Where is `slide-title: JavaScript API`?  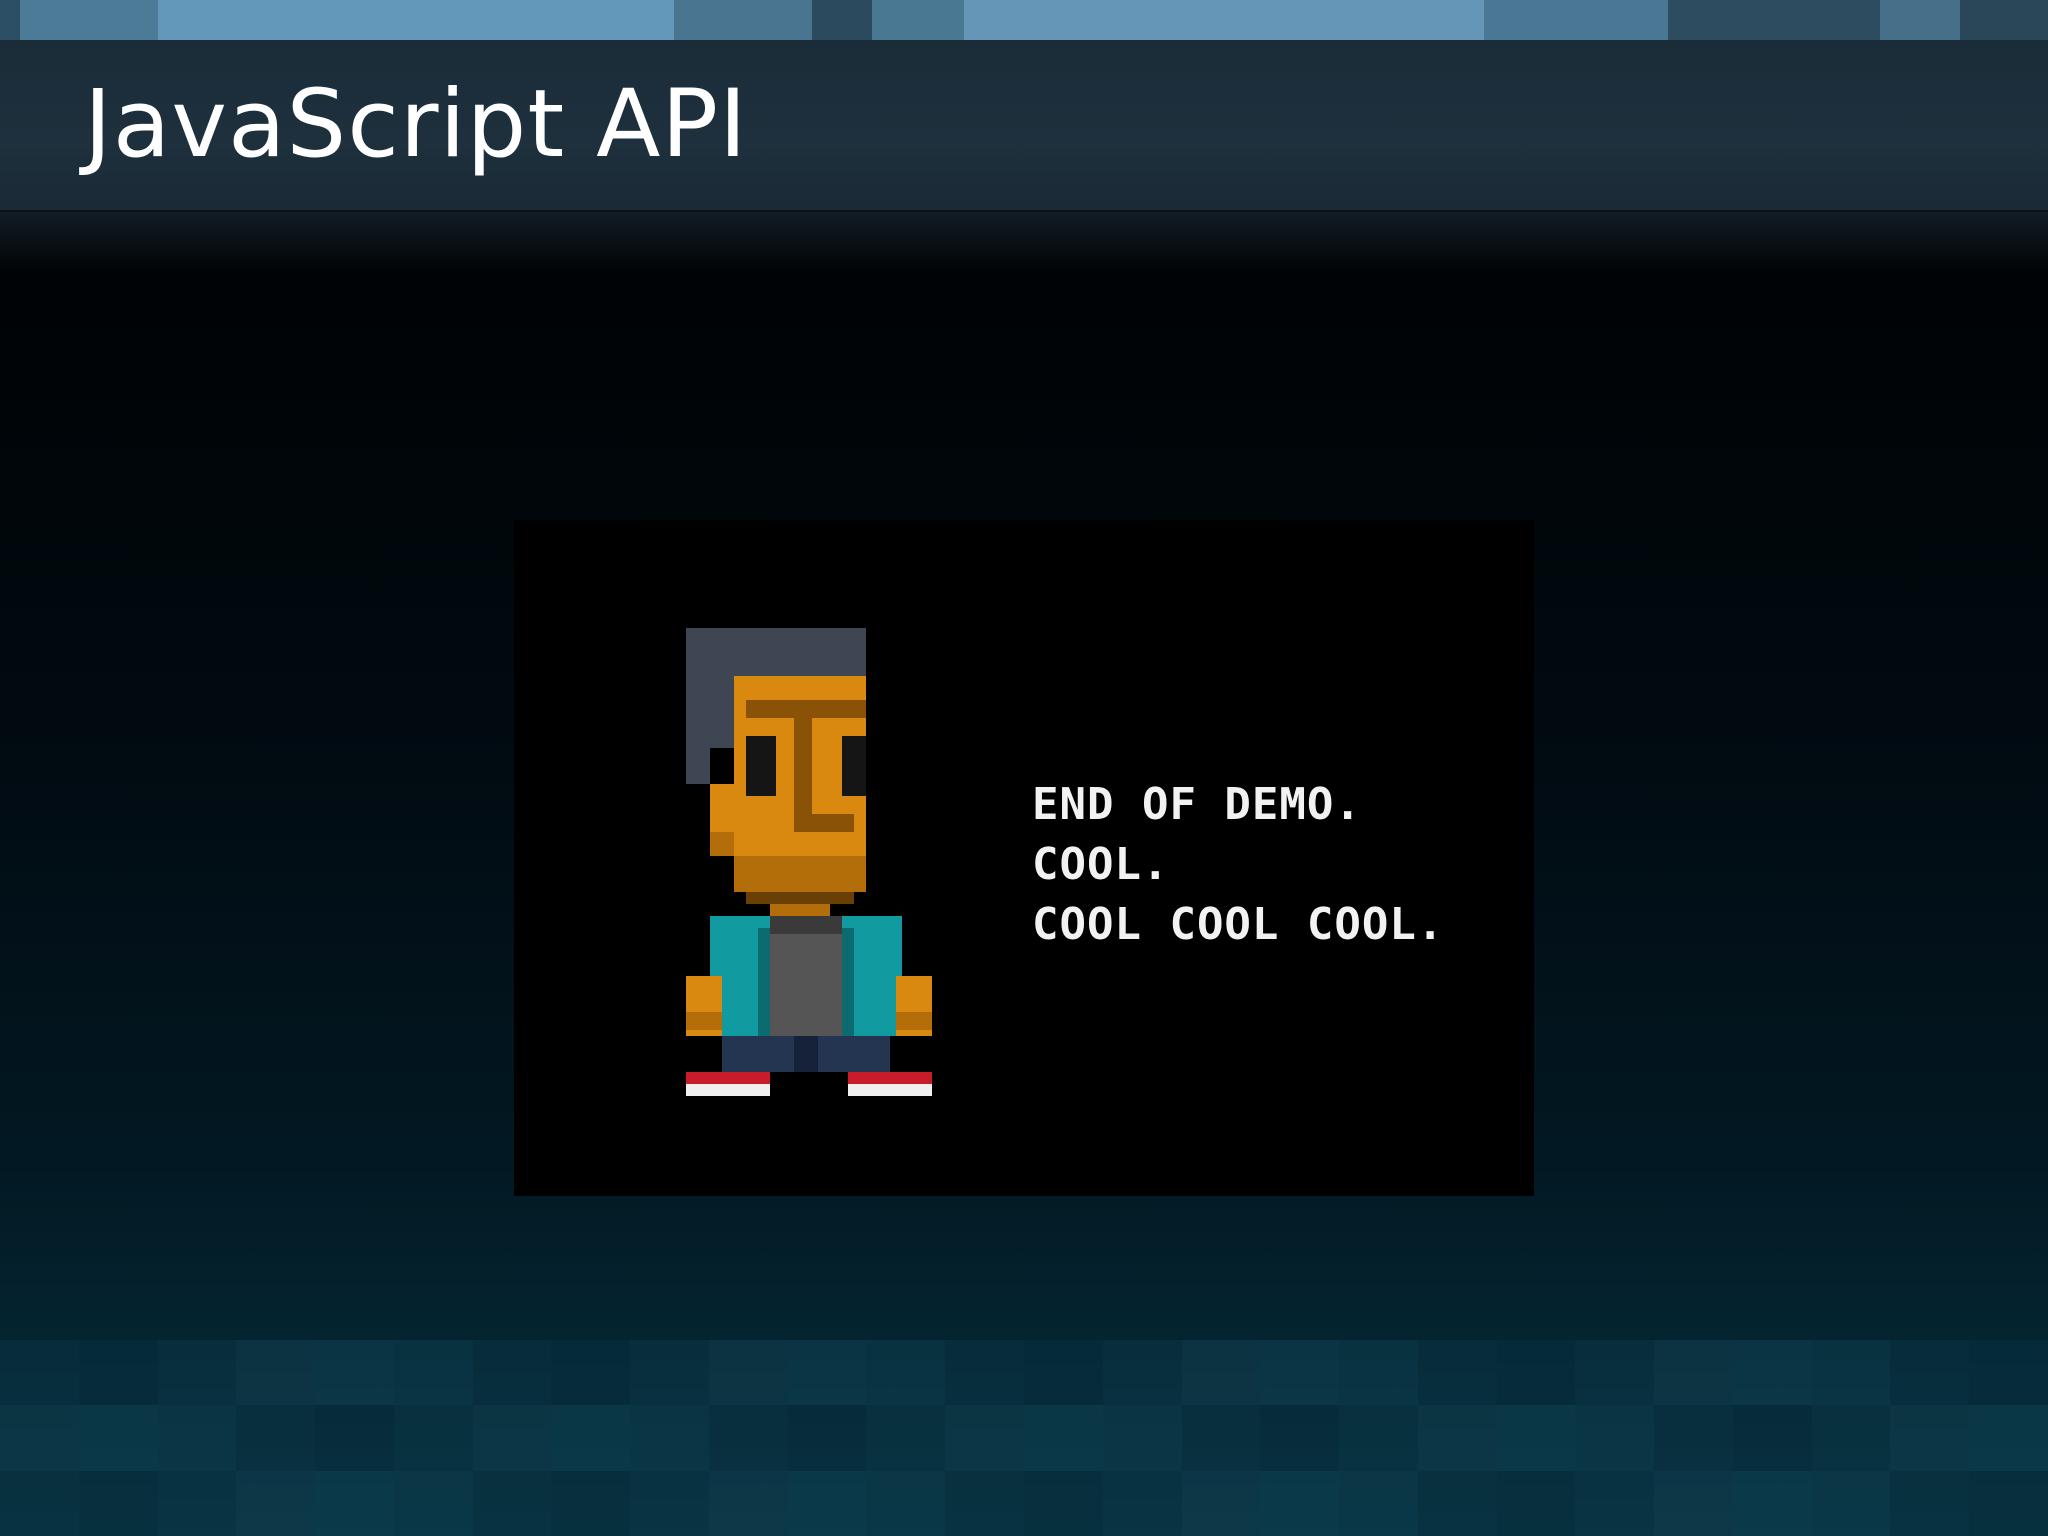
slide-title: JavaScript API is located at coordinates (416, 124).